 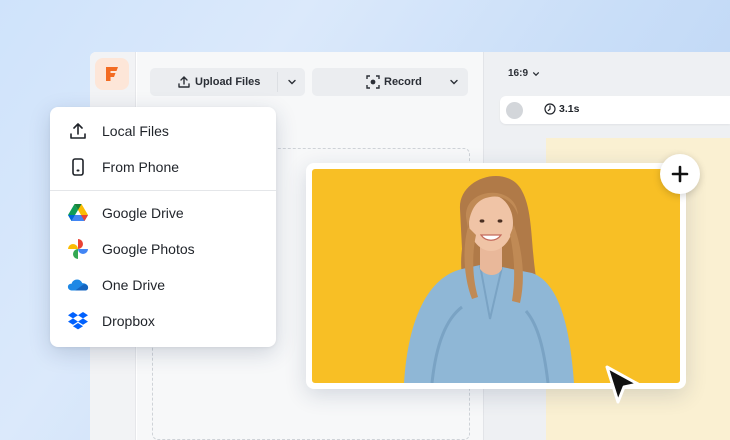 I want to click on record-button: Record, so click(x=390, y=82).